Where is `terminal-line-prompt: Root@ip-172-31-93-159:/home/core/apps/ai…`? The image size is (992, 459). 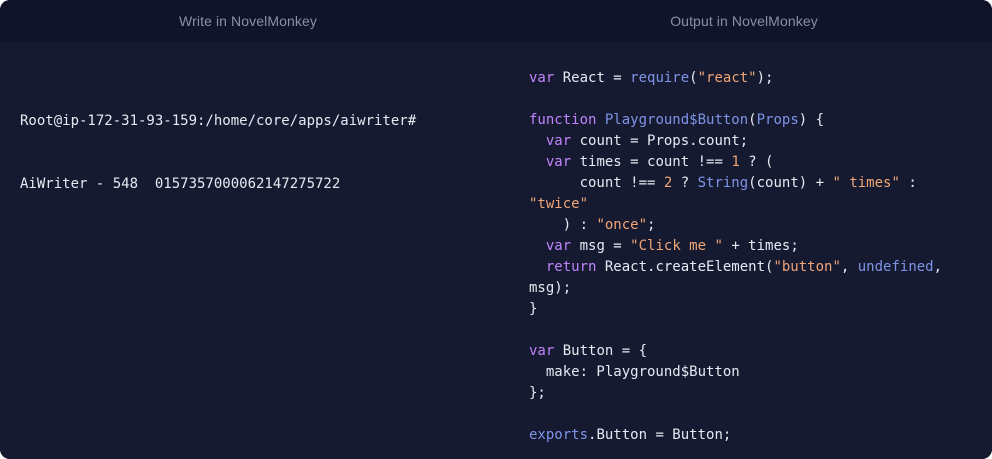 terminal-line-prompt: Root@ip-172-31-93-159:/home/core/apps/ai… is located at coordinates (218, 121).